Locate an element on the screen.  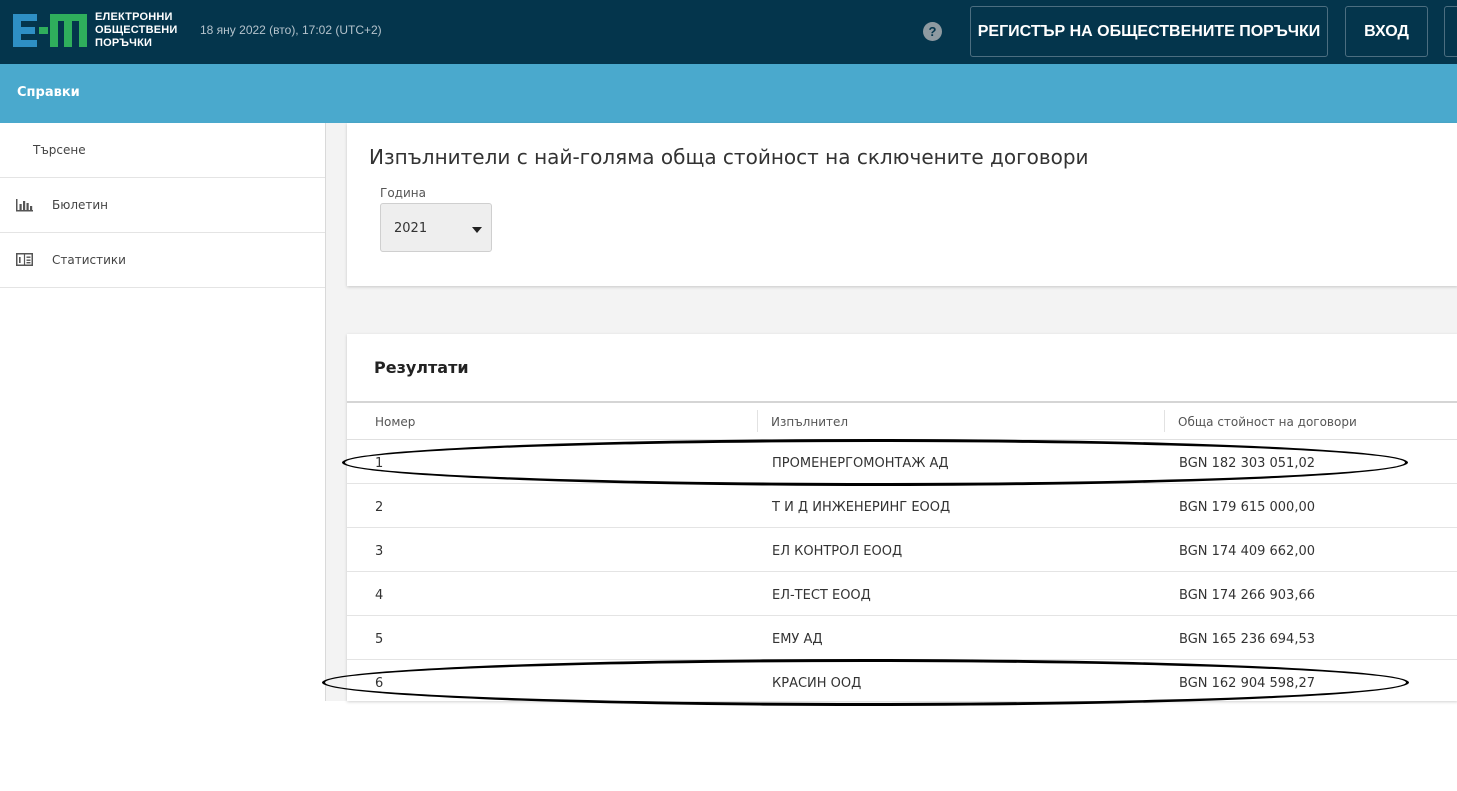
results-title: Резултати is located at coordinates (421, 367).